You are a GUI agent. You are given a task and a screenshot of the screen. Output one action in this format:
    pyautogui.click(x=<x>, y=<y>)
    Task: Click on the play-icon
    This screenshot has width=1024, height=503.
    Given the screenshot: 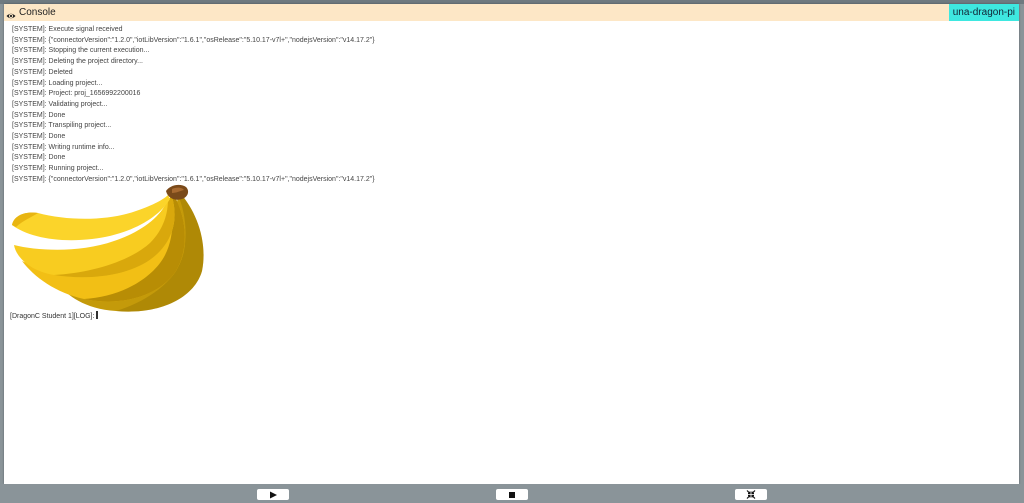 What is the action you would take?
    pyautogui.click(x=273, y=494)
    